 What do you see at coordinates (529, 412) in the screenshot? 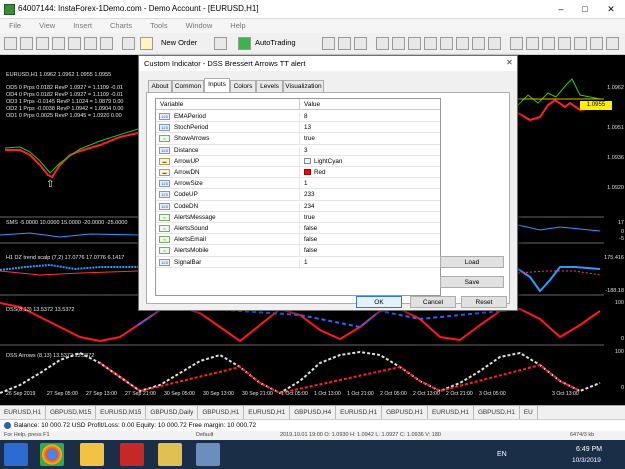
I see `chart-tab: EU` at bounding box center [529, 412].